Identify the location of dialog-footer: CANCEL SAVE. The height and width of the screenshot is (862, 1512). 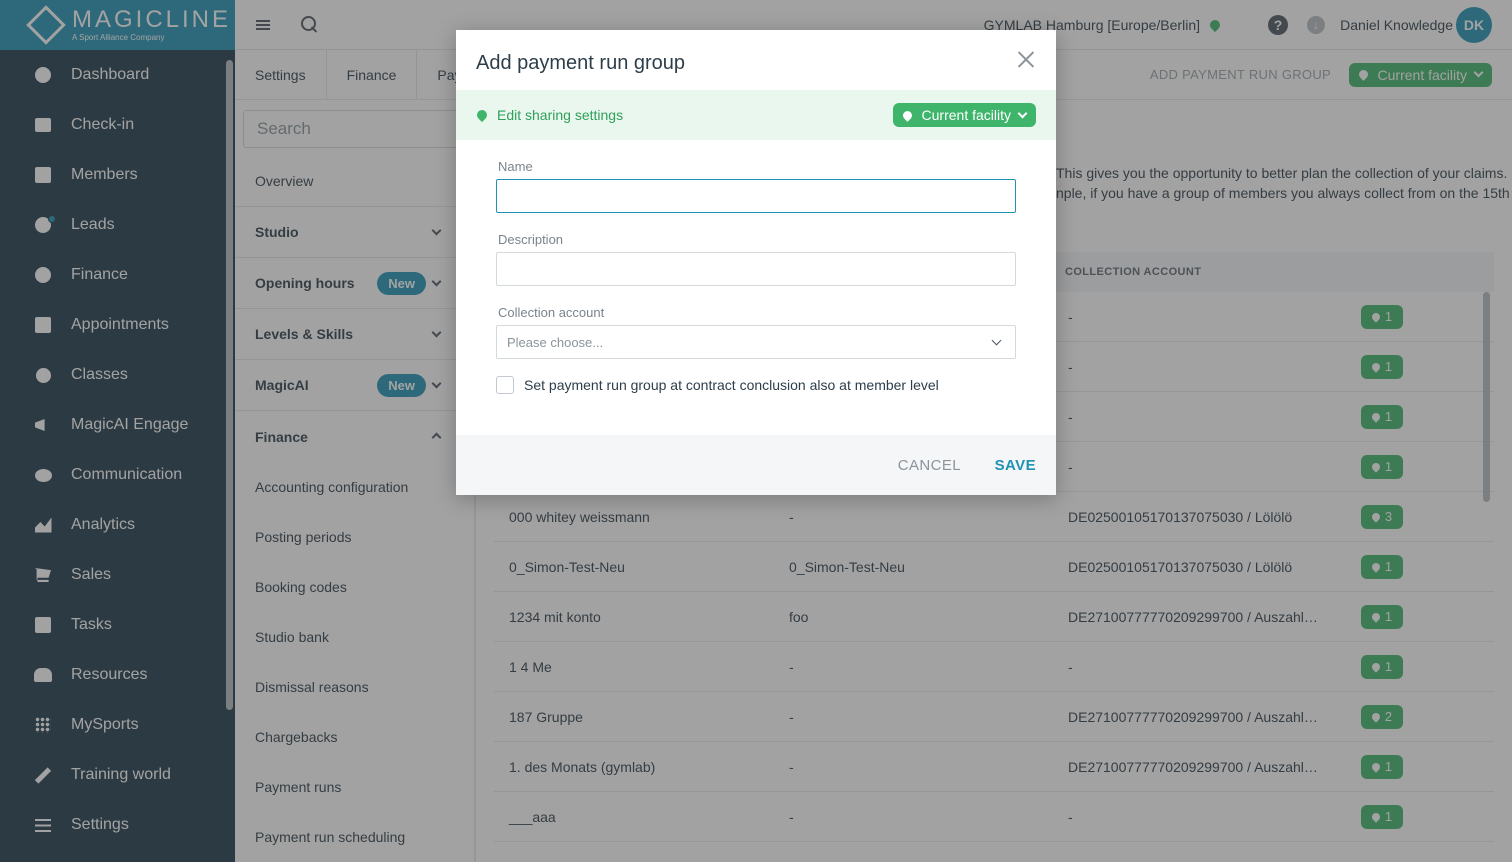
(756, 465).